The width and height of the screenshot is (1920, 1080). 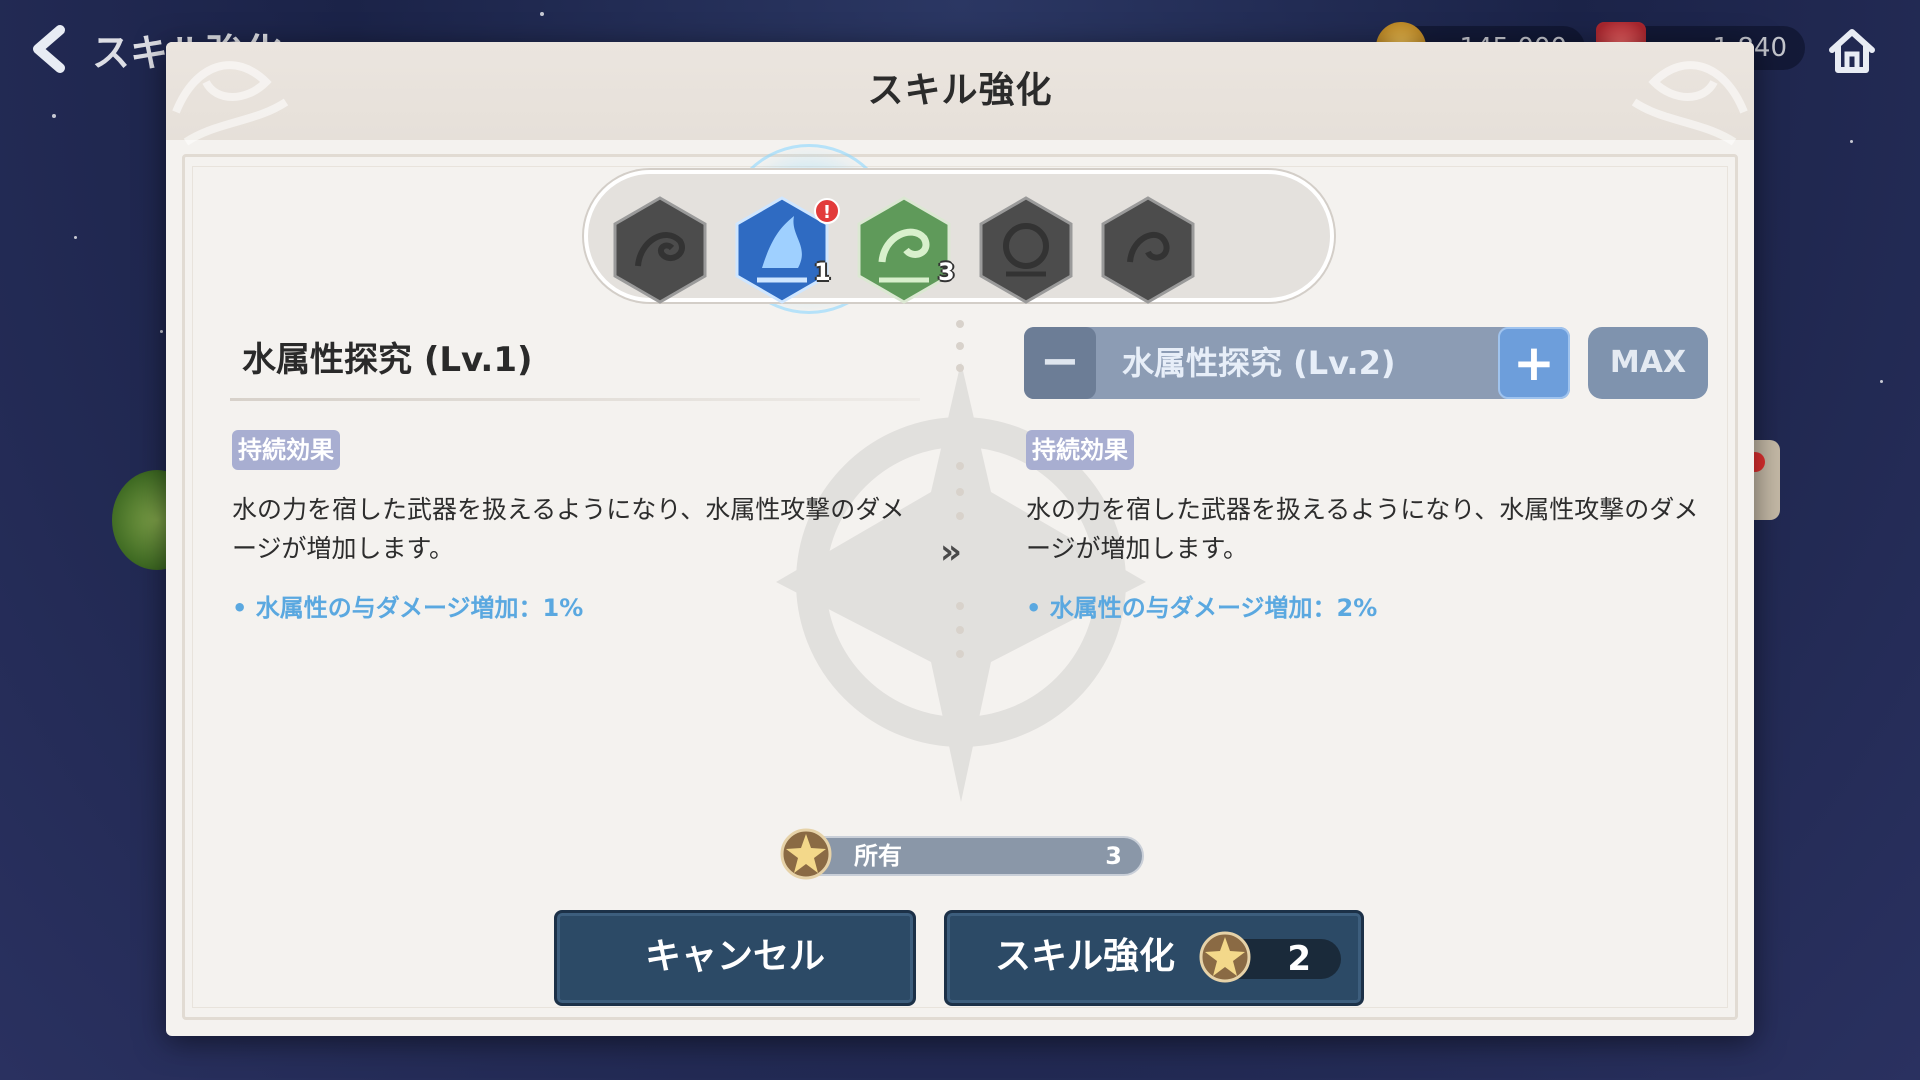 What do you see at coordinates (827, 211) in the screenshot?
I see `skill-alert-badge: !` at bounding box center [827, 211].